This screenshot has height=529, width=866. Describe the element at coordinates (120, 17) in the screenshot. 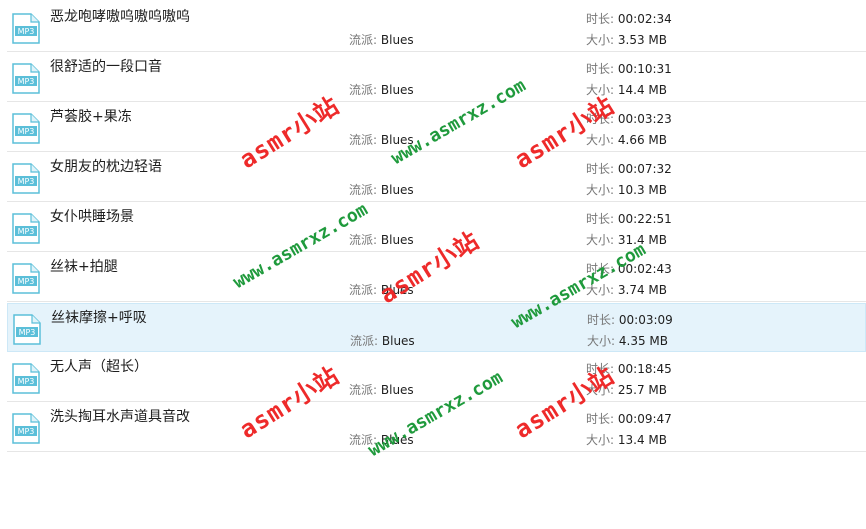

I see `file-title: 恶龙咆哮嗷呜嗷呜嗷呜` at that location.